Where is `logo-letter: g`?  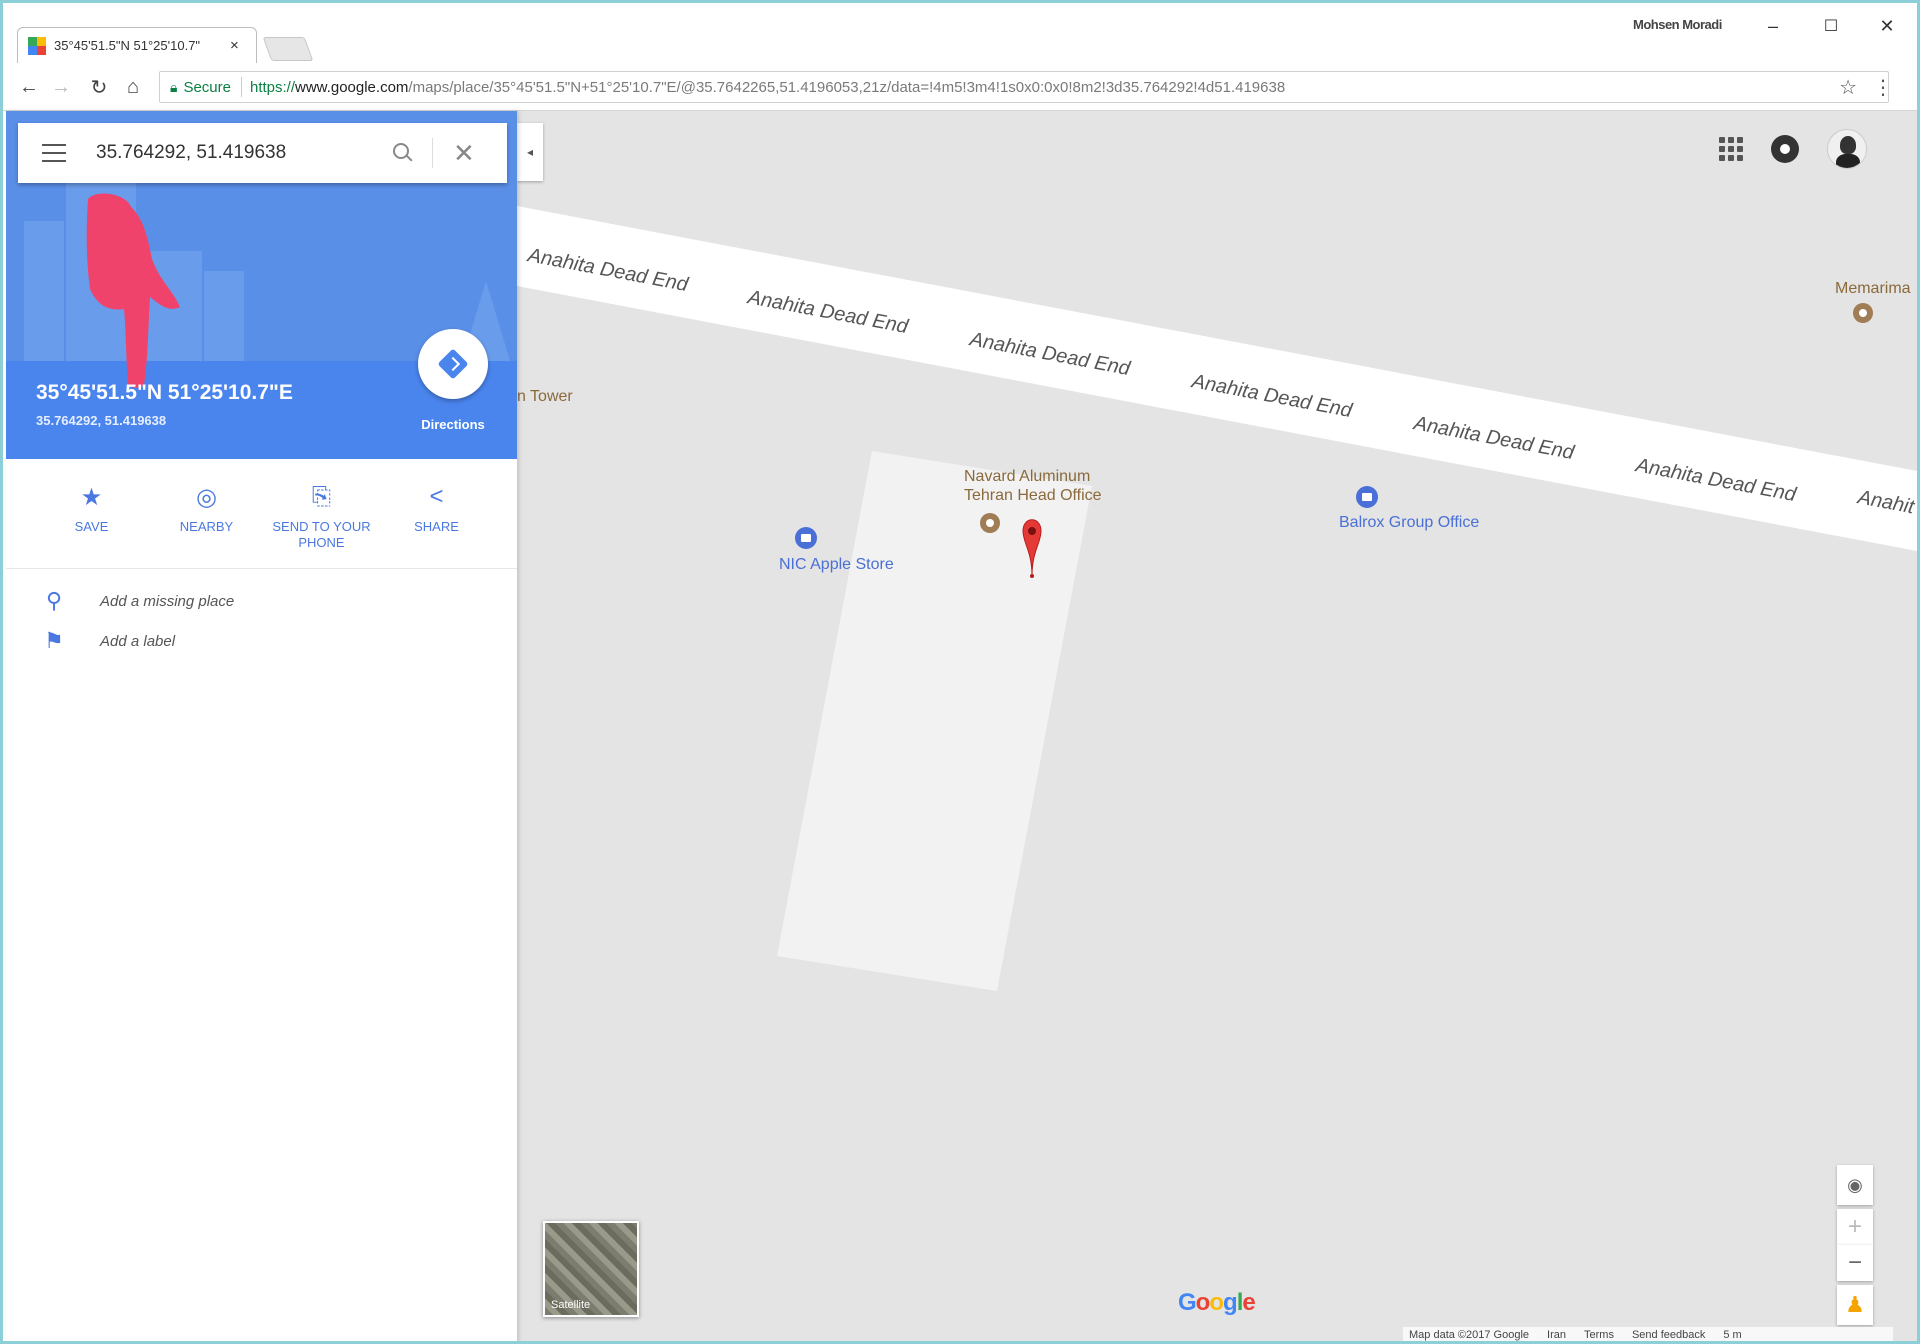 logo-letter: g is located at coordinates (1230, 1302).